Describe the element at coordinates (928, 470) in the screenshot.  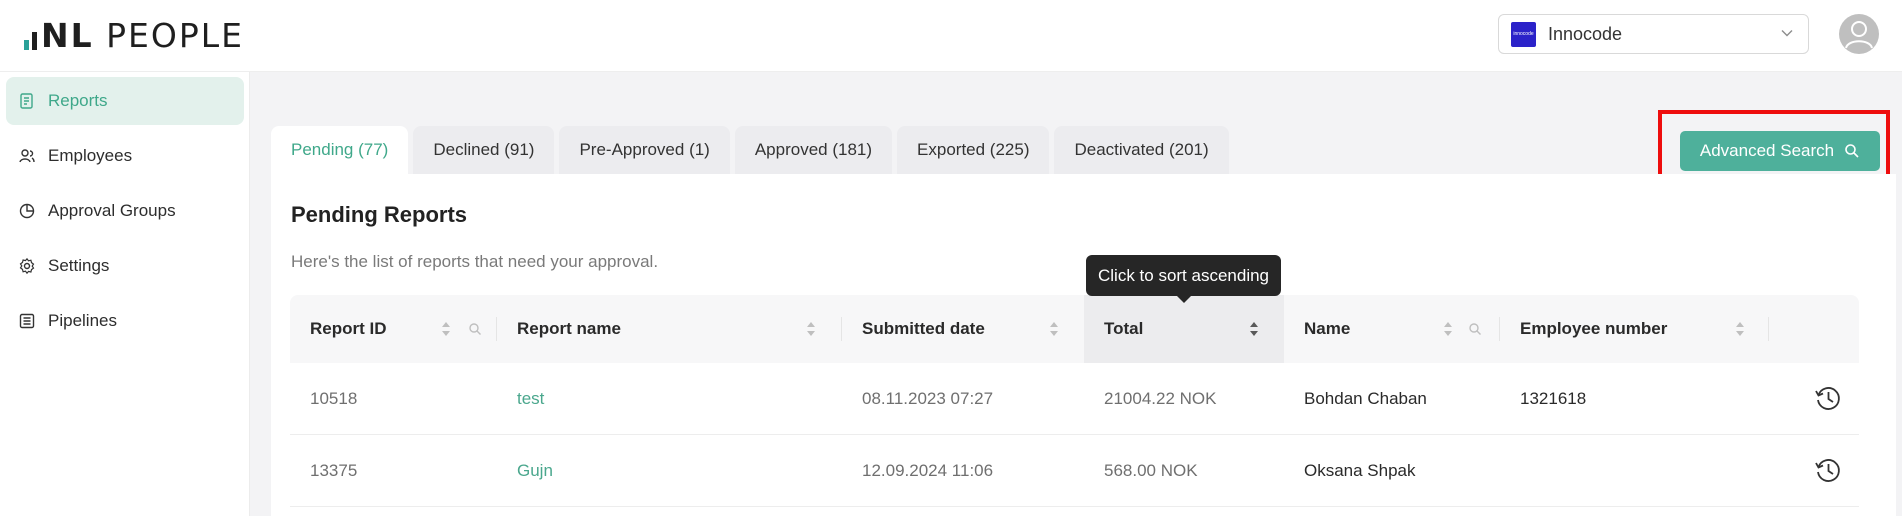
I see `cell-submitted-date: 12.09.2024 11:06` at that location.